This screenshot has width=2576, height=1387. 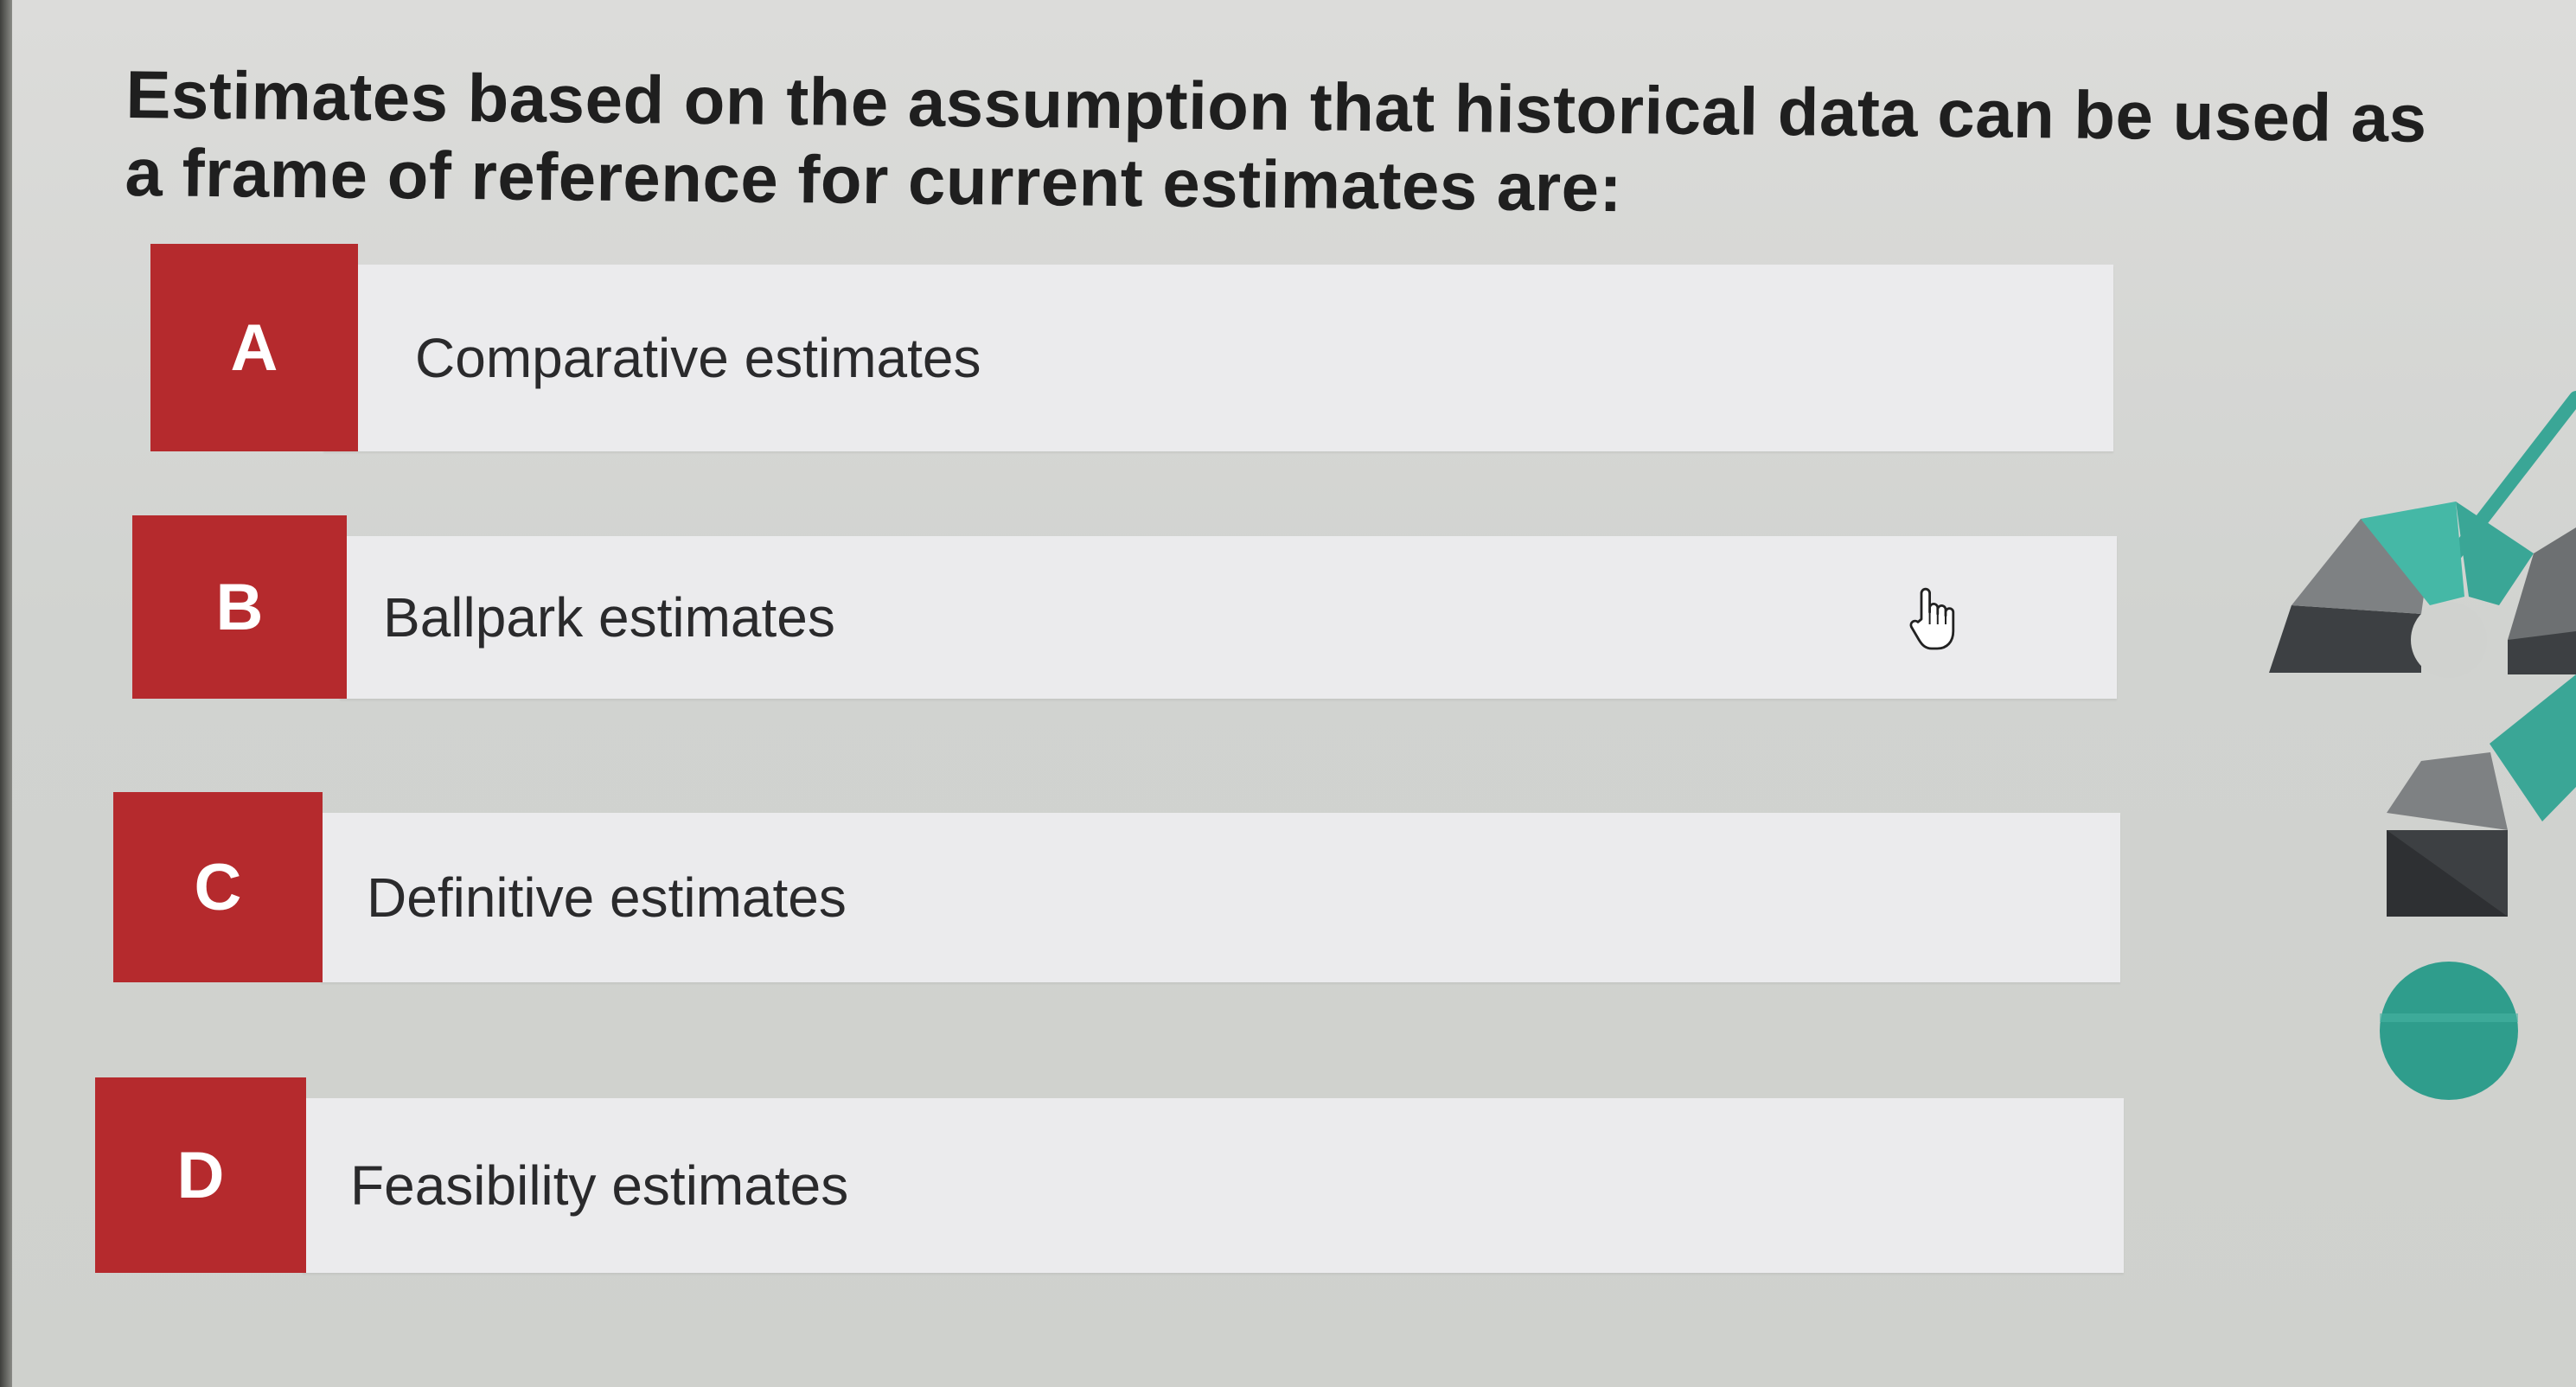 I want to click on option-c-letter: C, so click(x=218, y=887).